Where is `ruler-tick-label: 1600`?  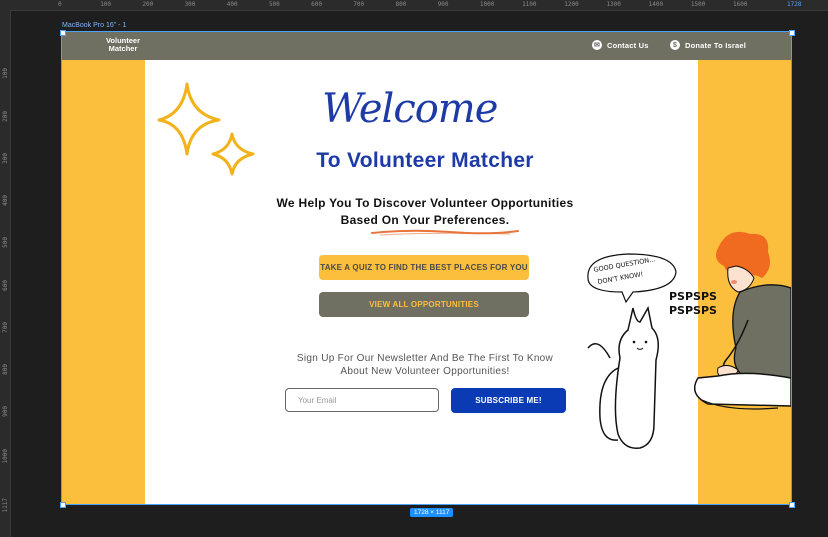
ruler-tick-label: 1600 is located at coordinates (740, 4).